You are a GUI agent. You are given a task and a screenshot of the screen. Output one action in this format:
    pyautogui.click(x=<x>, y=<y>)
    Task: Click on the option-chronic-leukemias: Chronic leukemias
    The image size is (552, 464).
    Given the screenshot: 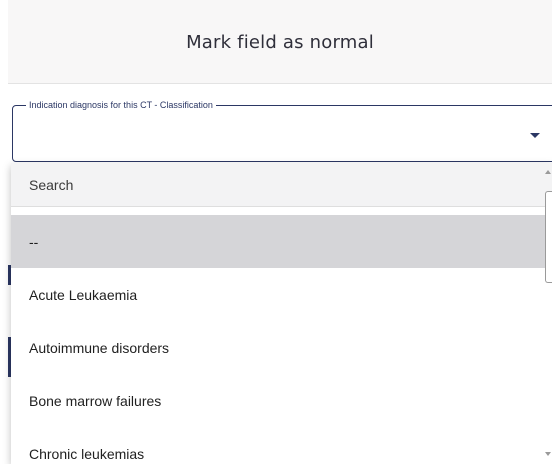 What is the action you would take?
    pyautogui.click(x=281, y=445)
    